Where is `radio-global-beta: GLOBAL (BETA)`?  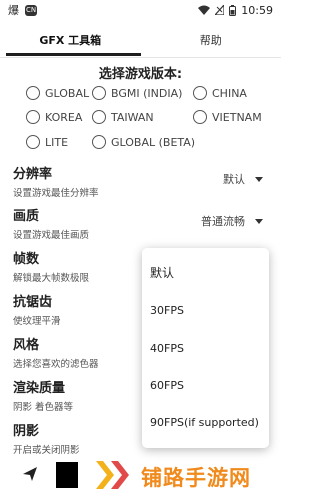 radio-global-beta: GLOBAL (BETA) is located at coordinates (143, 142).